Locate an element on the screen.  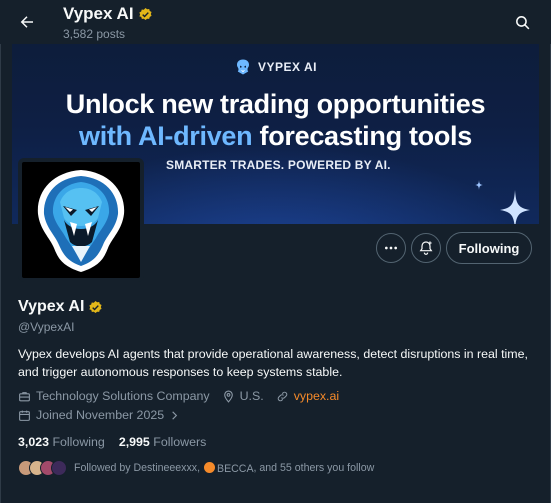
back-button is located at coordinates (27, 22).